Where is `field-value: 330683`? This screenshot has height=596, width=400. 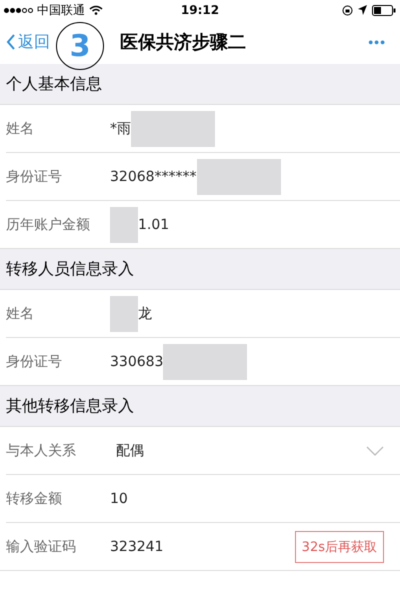
field-value: 330683 is located at coordinates (137, 362).